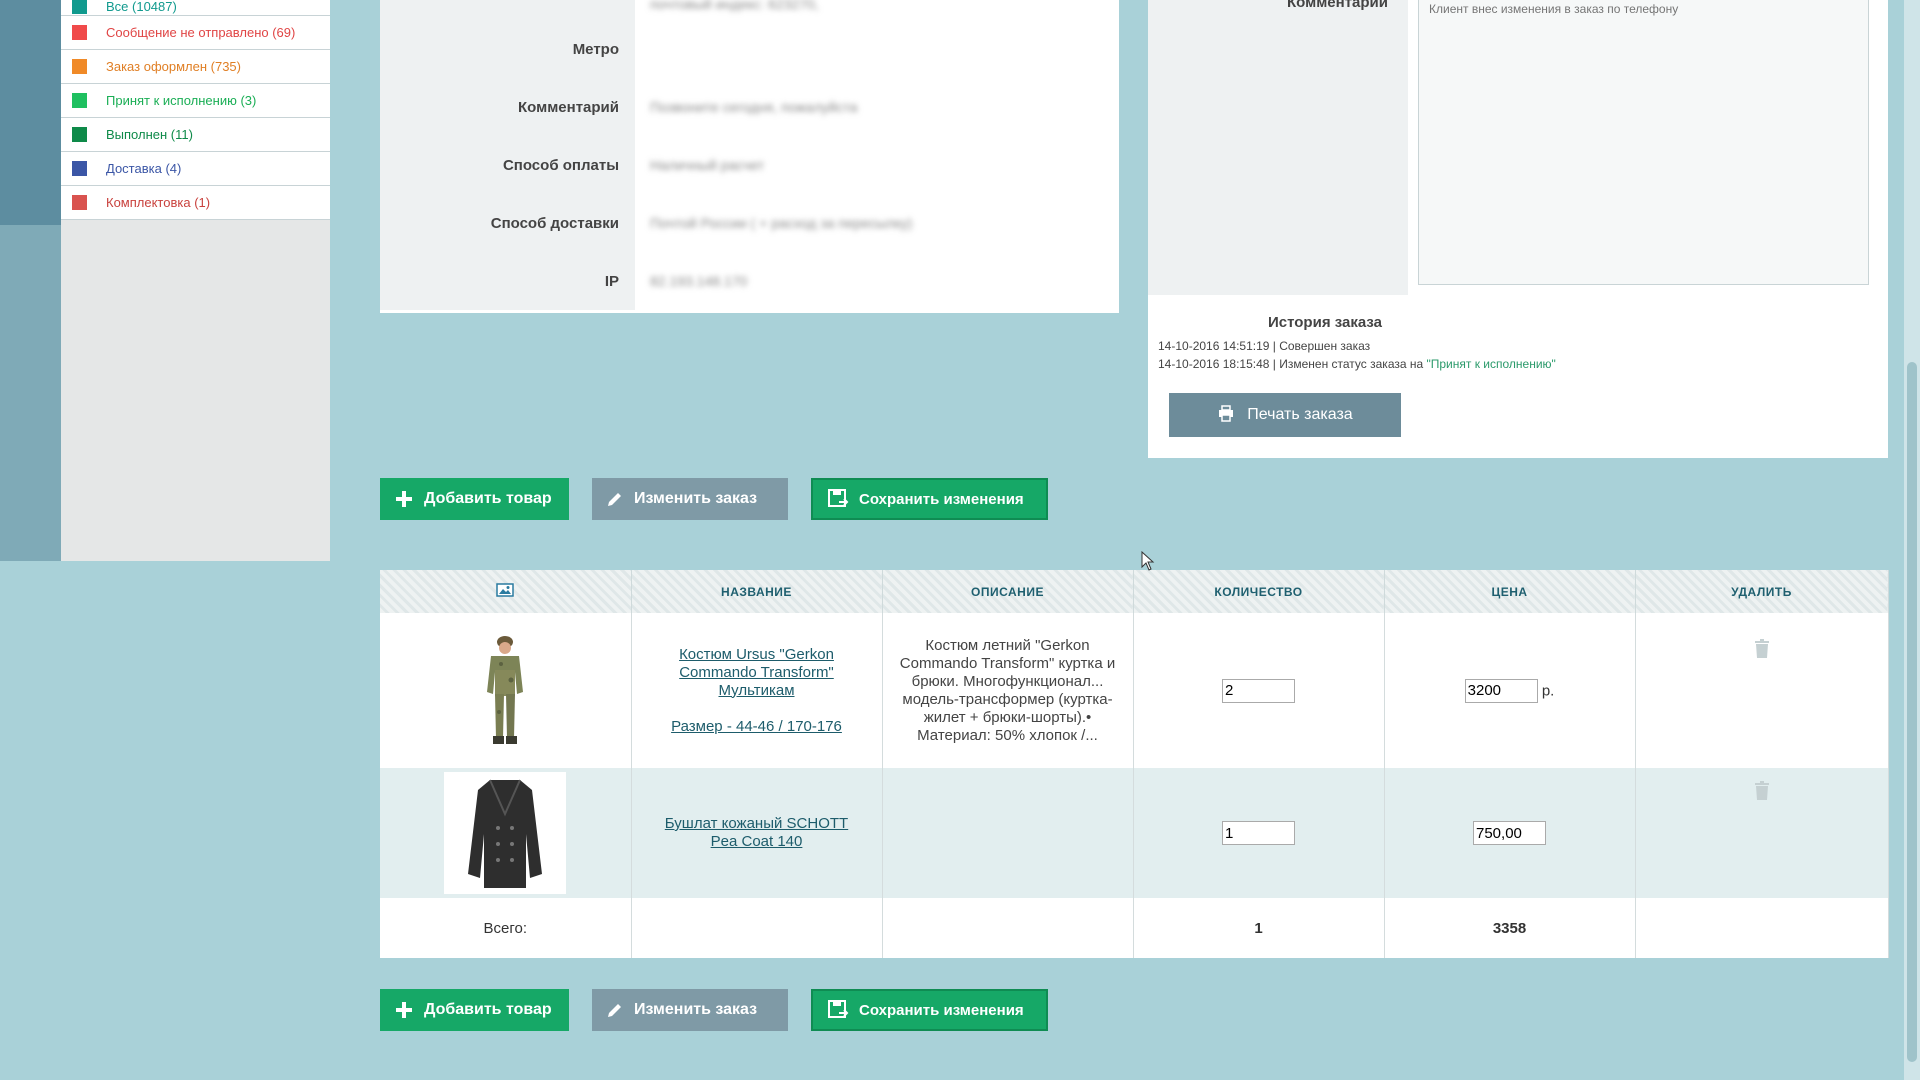 The width and height of the screenshot is (1920, 1080). I want to click on payment-row: Способ оплаты Наличный расчет, so click(749, 165).